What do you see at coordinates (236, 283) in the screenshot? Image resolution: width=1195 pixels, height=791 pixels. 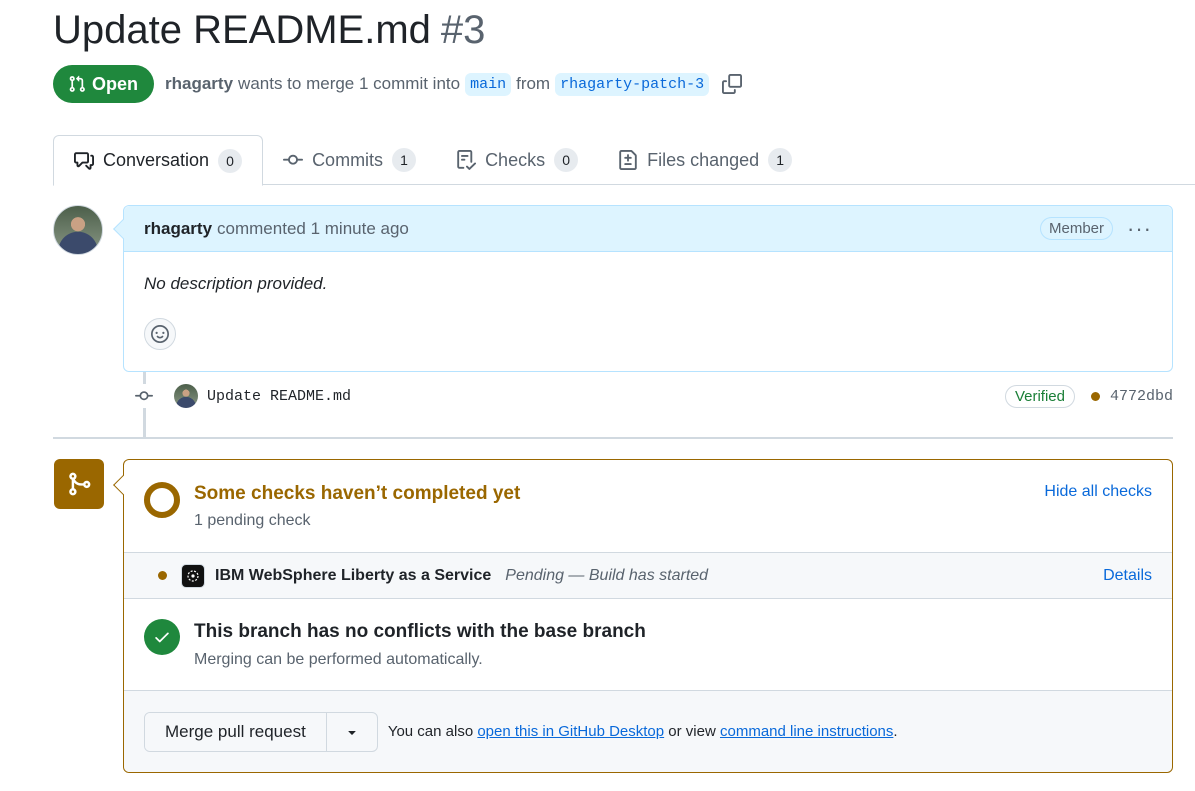 I see `comment-body: No description provided.` at bounding box center [236, 283].